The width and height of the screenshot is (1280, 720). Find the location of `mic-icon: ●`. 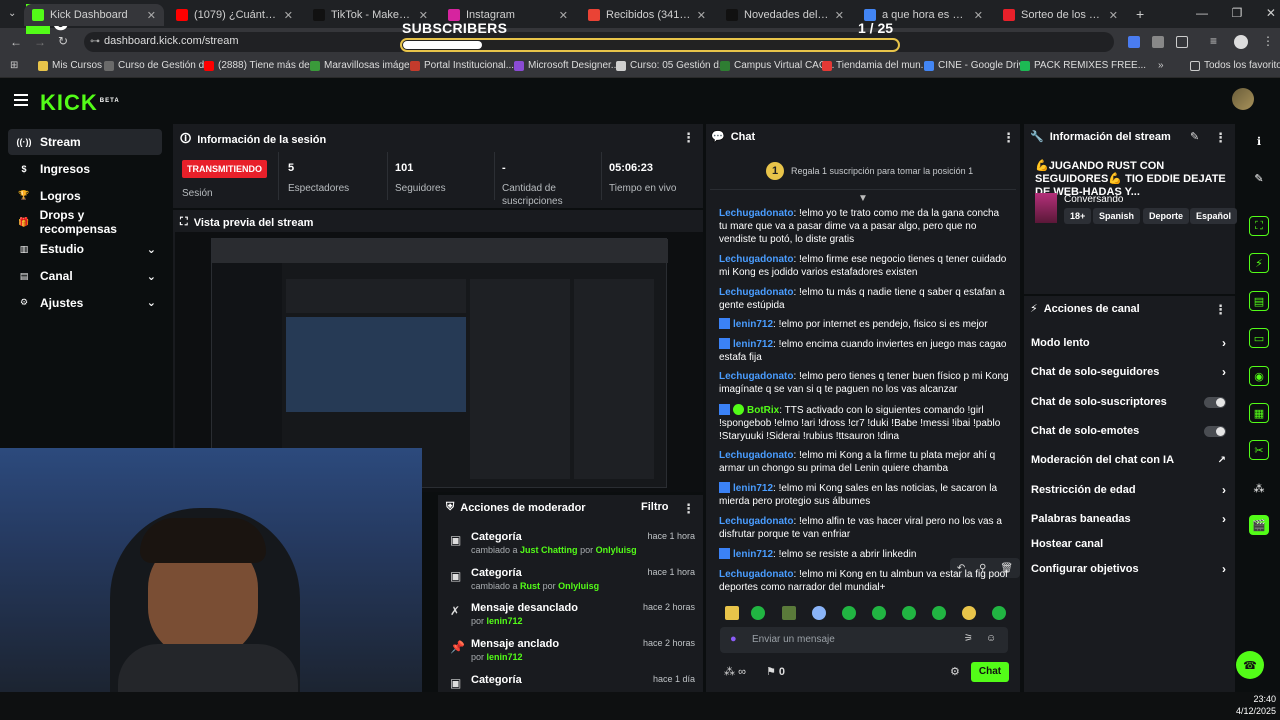

mic-icon: ● is located at coordinates (733, 639).